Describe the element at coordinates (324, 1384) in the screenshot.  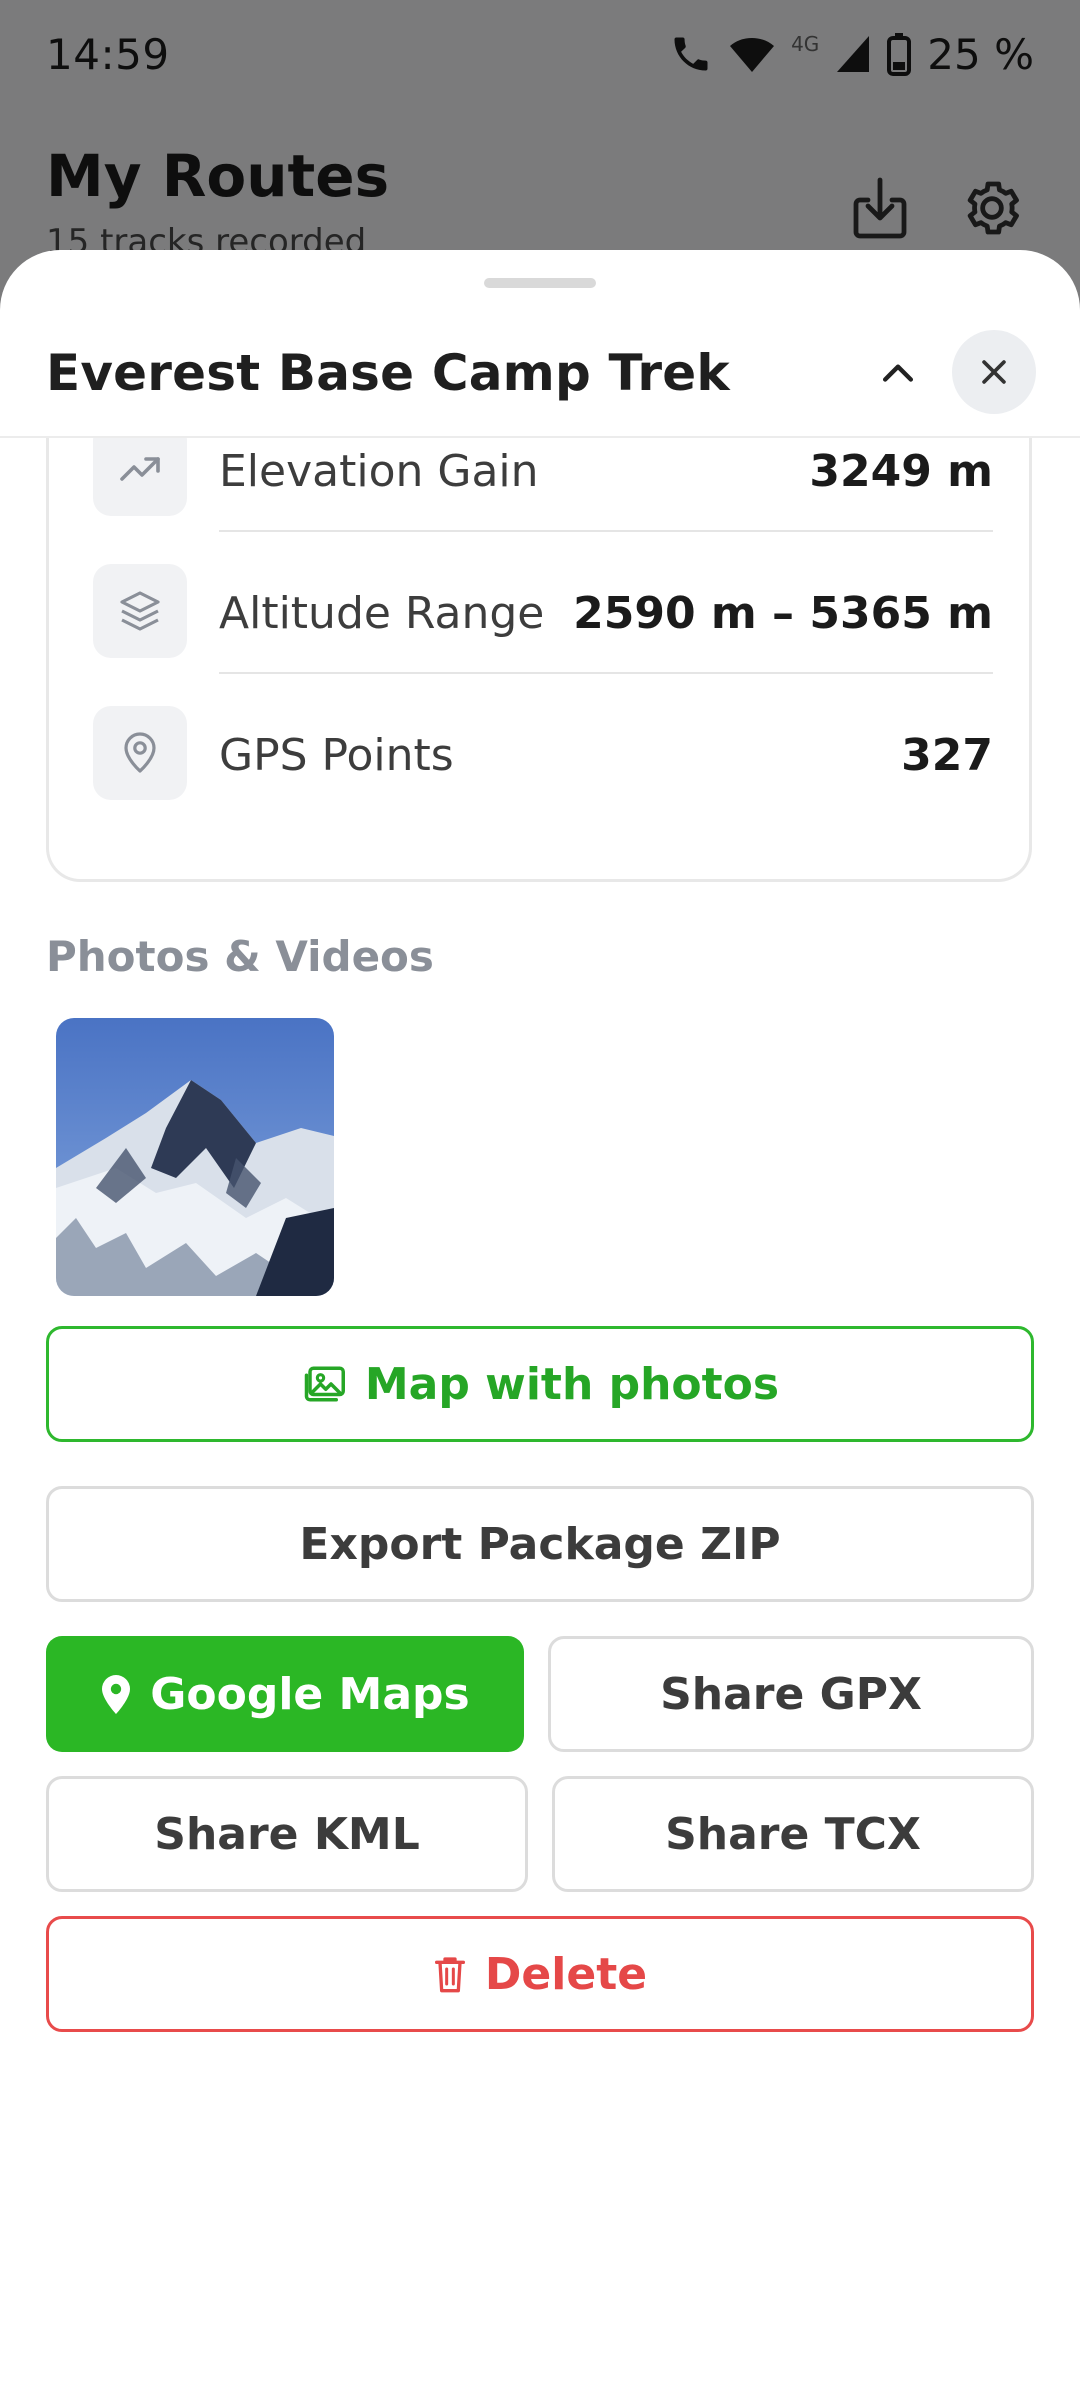
I see `image-gallery-icon` at that location.